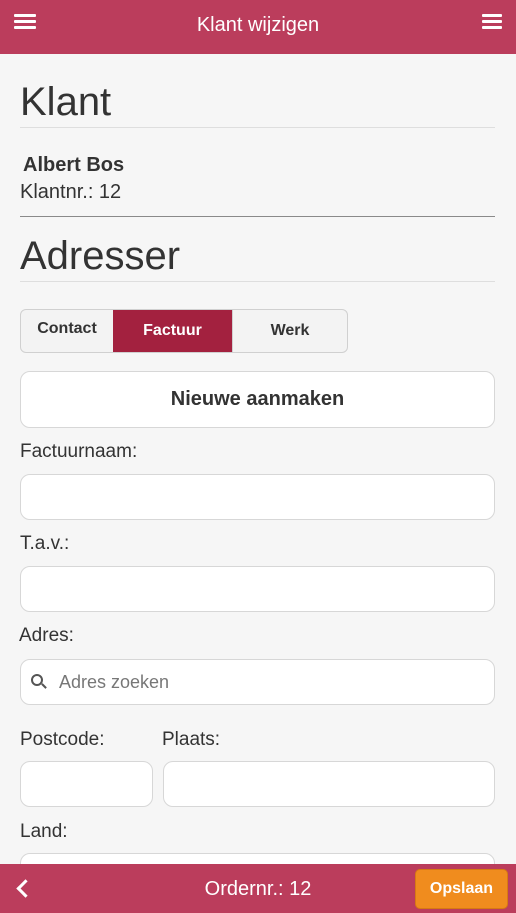  I want to click on bottom-bar: Ordernr.: 12 Opslaan, so click(258, 888).